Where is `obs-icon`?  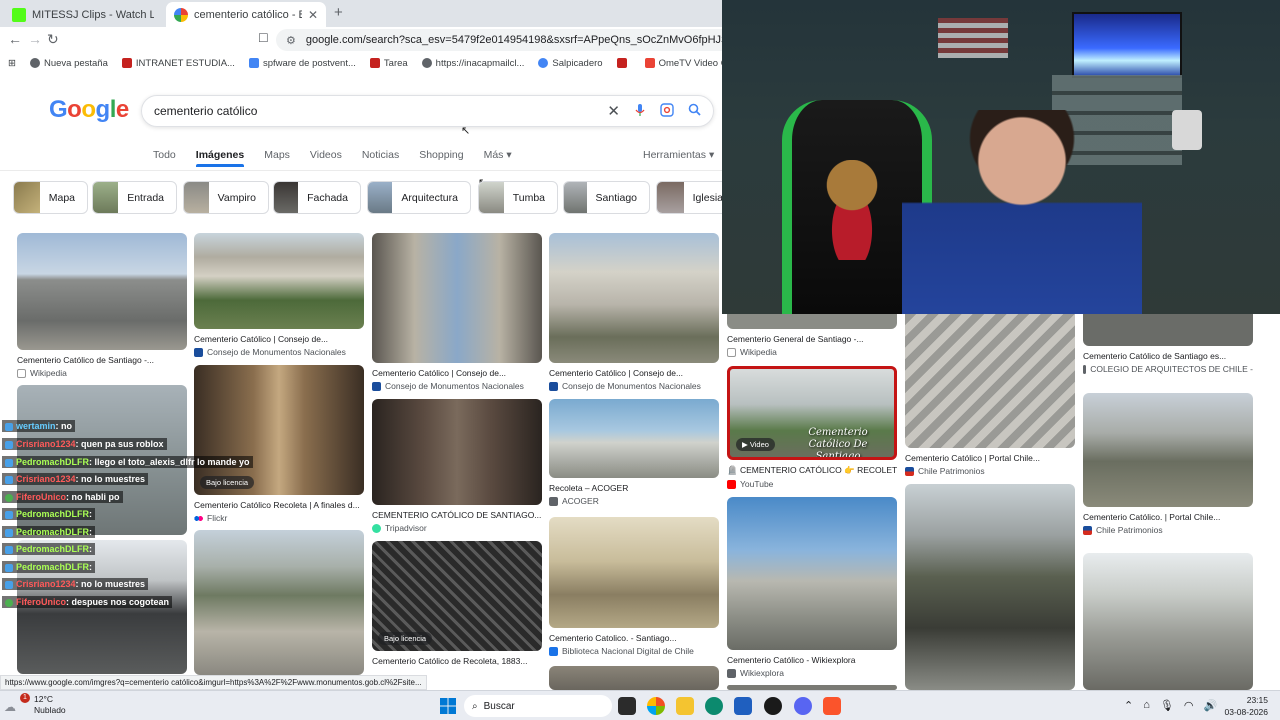
obs-icon is located at coordinates (773, 706).